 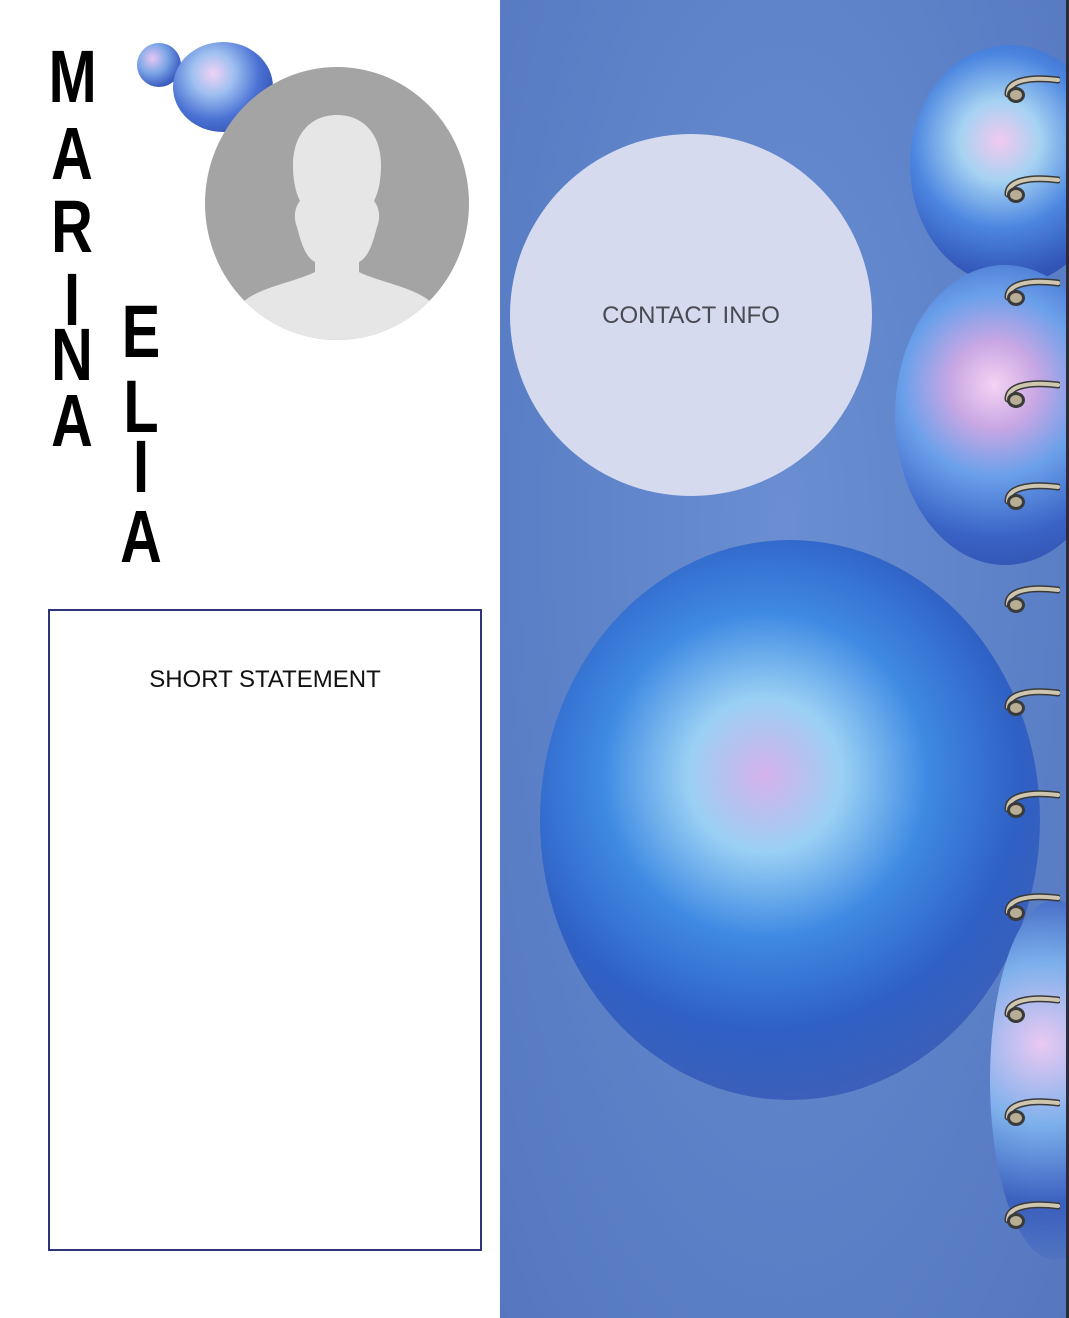 I want to click on profile-photo, so click(x=337, y=203).